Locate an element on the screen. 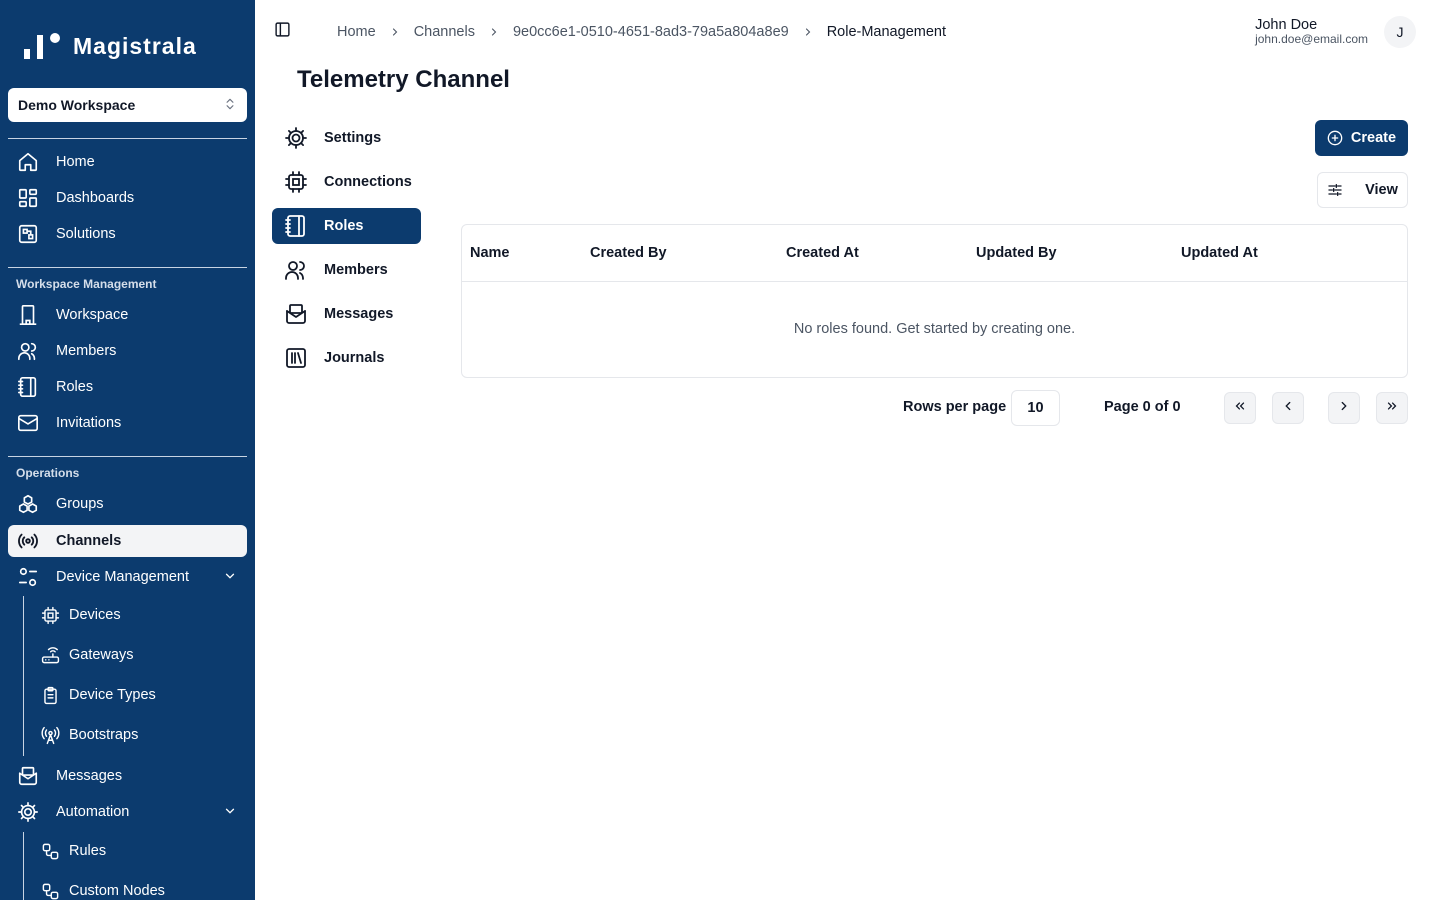 This screenshot has width=1440, height=900. sidebar-item-gateways: Gateways is located at coordinates (137, 655).